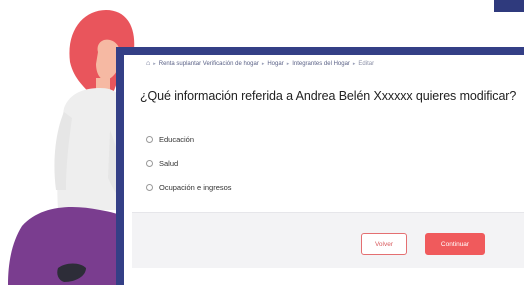 This screenshot has width=524, height=285. Describe the element at coordinates (328, 240) in the screenshot. I see `action-footer: Volver Continuar` at that location.